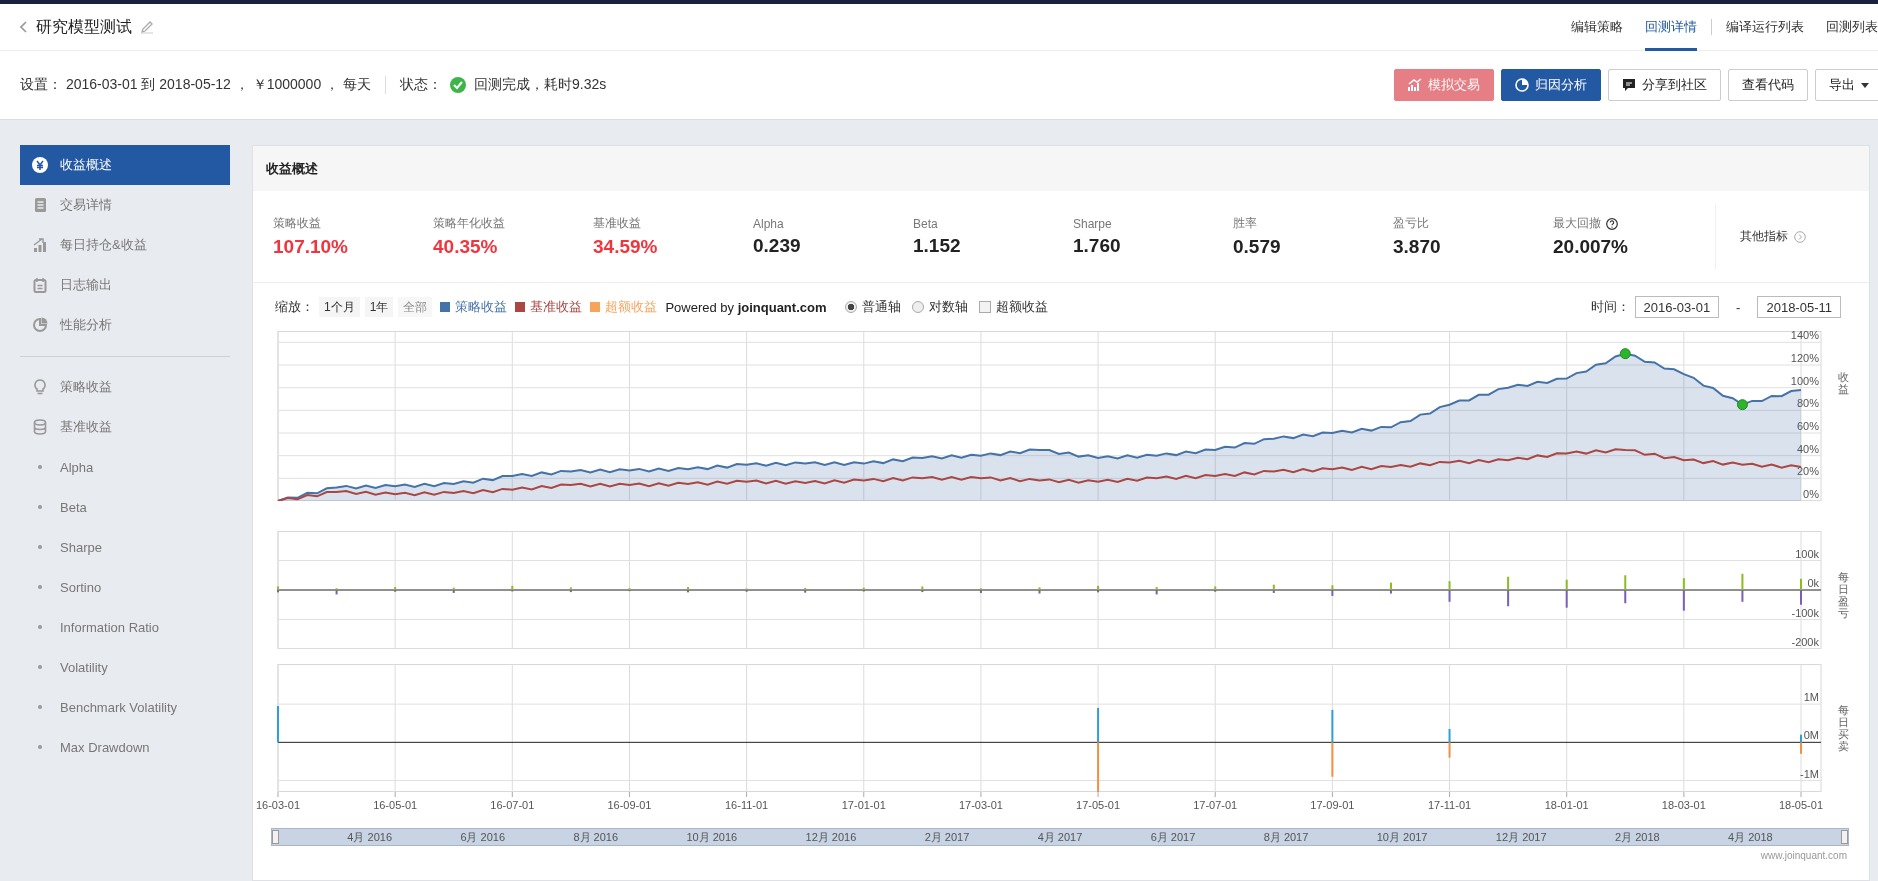 The image size is (1878, 881). I want to click on navigator-label: 8月 2017, so click(1286, 837).